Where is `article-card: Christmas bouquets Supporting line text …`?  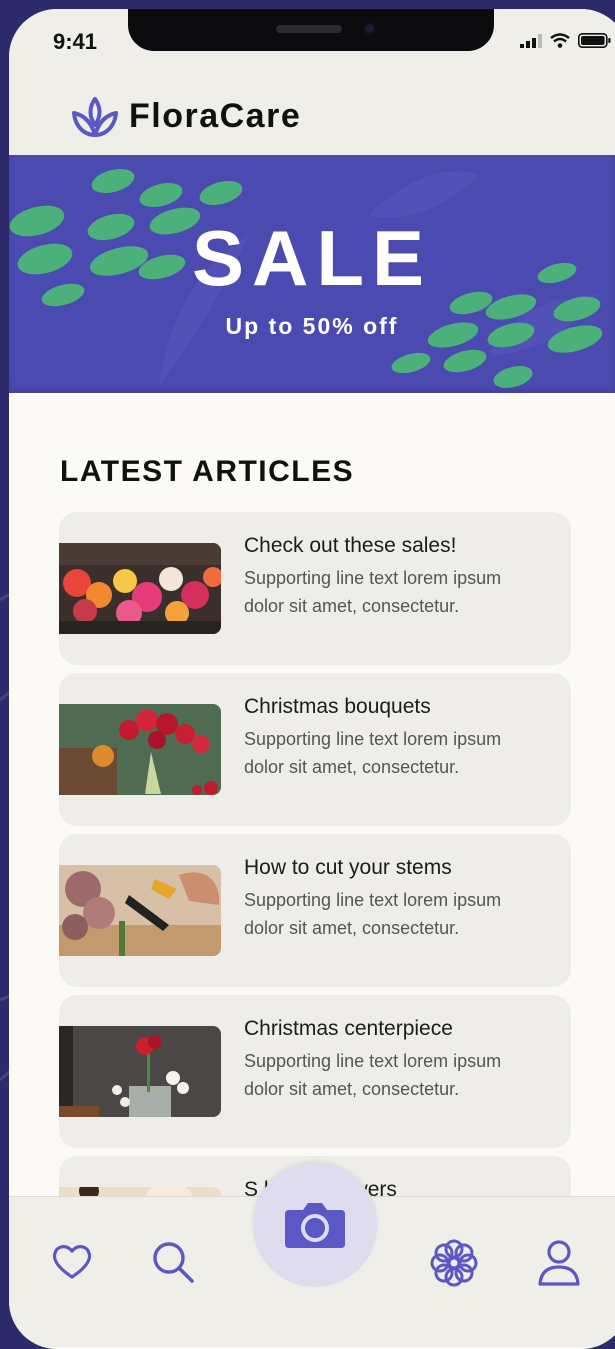
article-card: Christmas bouquets Supporting line text … is located at coordinates (315, 749).